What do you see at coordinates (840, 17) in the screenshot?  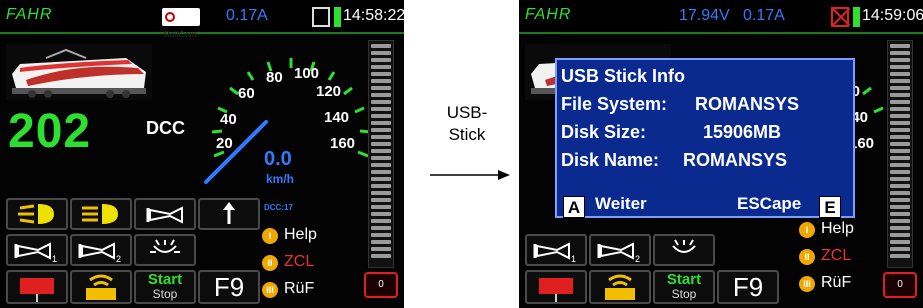 I see `usb-warning-icon` at bounding box center [840, 17].